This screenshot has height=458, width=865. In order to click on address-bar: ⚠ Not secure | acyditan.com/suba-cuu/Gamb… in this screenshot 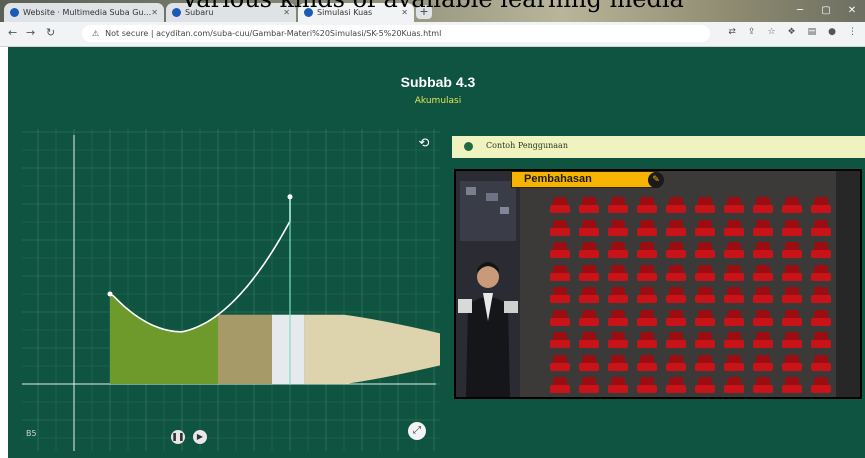, I will do `click(396, 33)`.